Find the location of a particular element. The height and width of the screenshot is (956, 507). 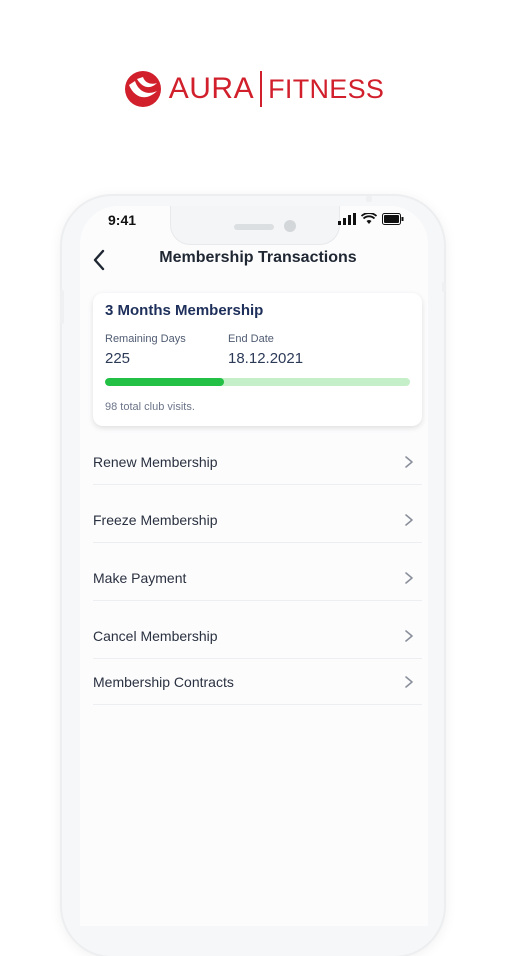

brand-name: AURA is located at coordinates (211, 88).